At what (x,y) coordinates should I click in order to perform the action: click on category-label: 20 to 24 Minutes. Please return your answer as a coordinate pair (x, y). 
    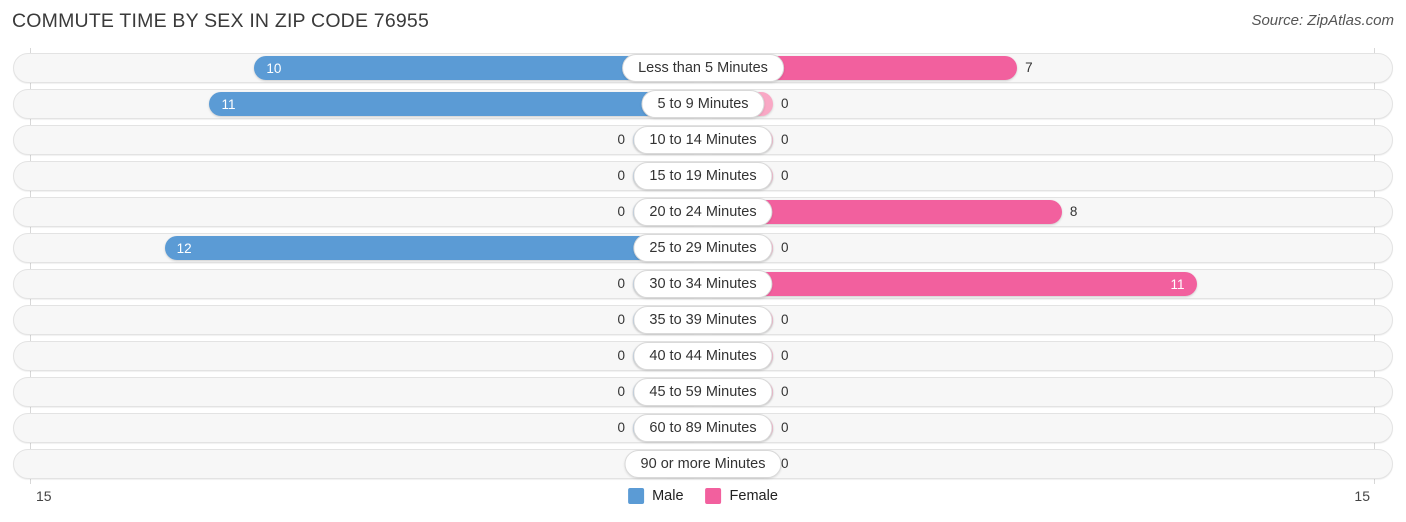
    Looking at the image, I should click on (703, 212).